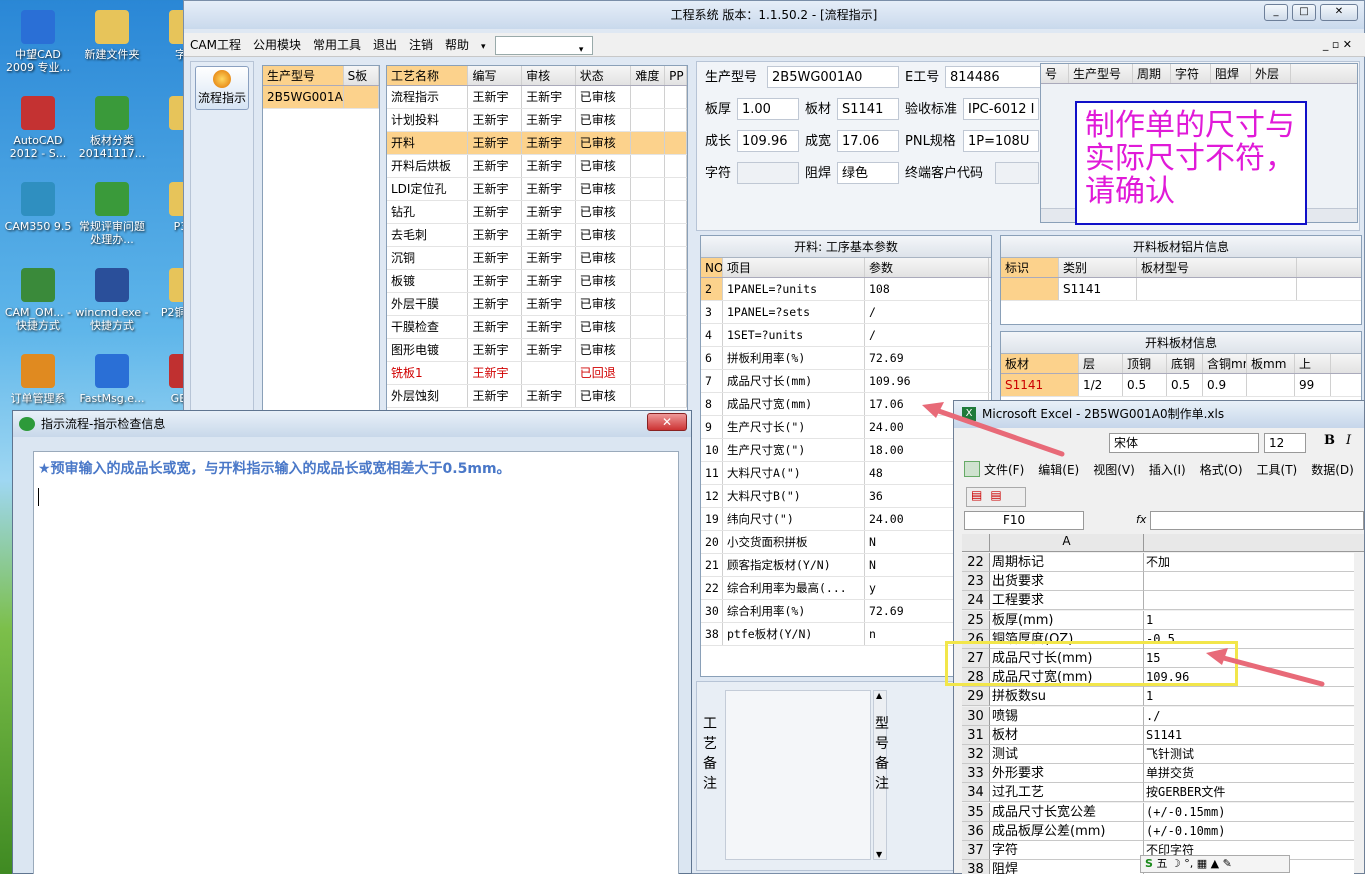  I want to click on arrows-overlay, so click(1123, 544).